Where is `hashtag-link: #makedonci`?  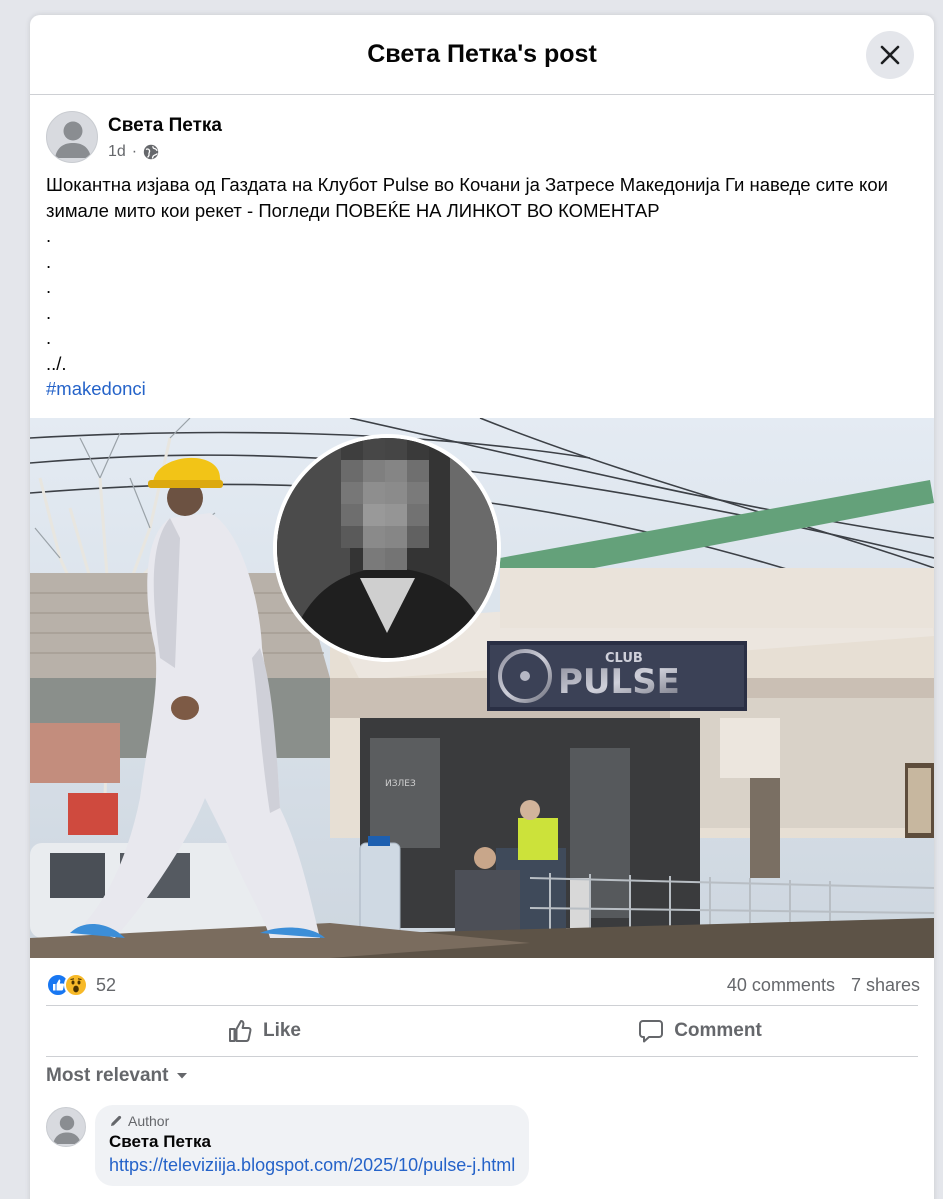
hashtag-link: #makedonci is located at coordinates (486, 389).